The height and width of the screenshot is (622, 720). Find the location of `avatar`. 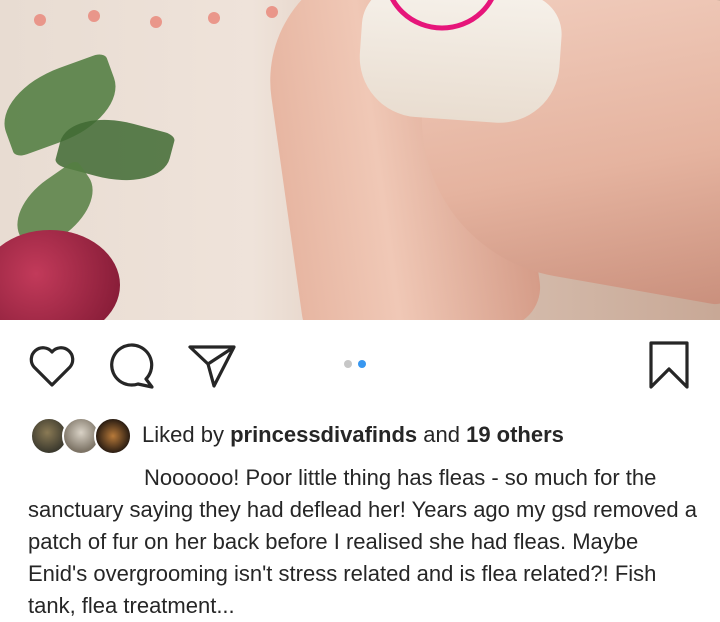

avatar is located at coordinates (113, 436).